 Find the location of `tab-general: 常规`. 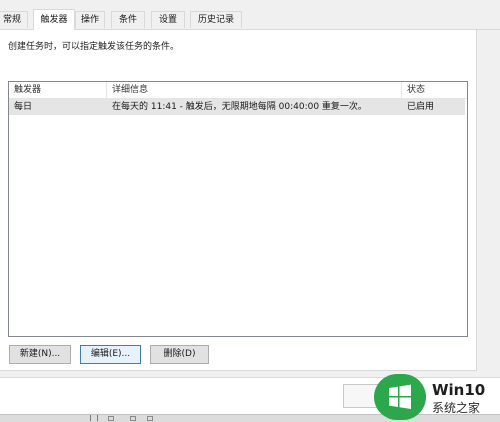

tab-general: 常规 is located at coordinates (14, 19).